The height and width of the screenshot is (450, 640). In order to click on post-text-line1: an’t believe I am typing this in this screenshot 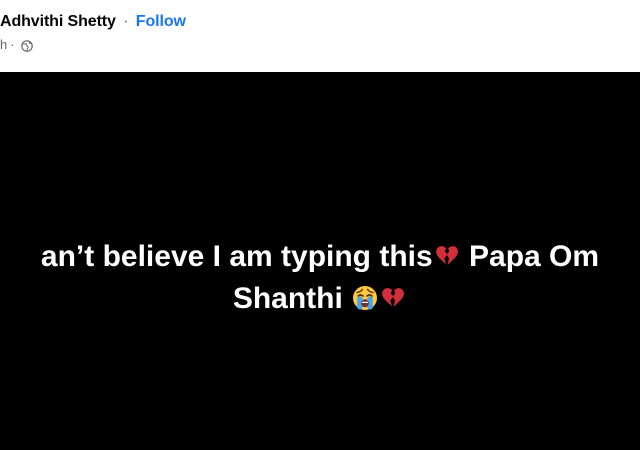, I will do `click(236, 256)`.